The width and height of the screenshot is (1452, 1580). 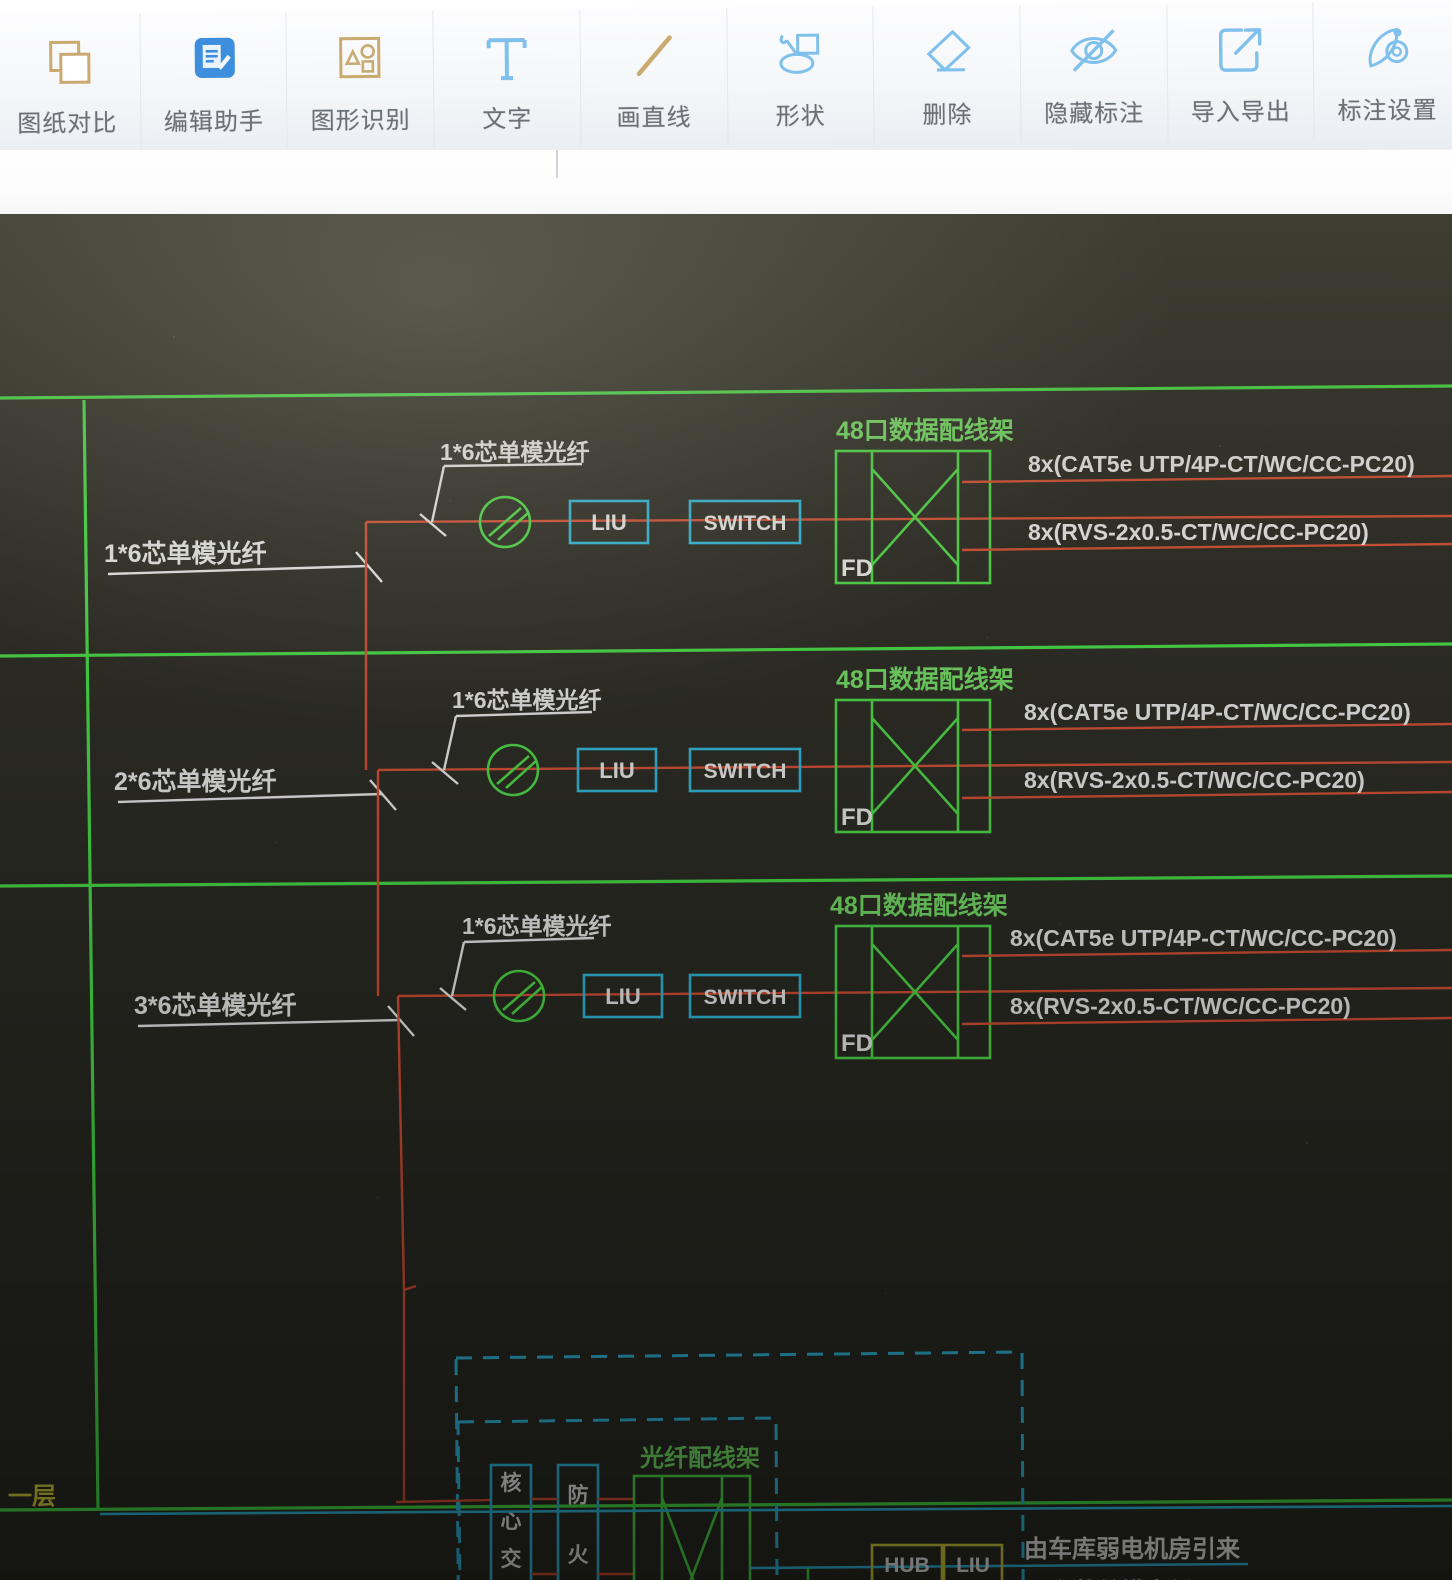 I want to click on shape-recognition-icon, so click(x=360, y=62).